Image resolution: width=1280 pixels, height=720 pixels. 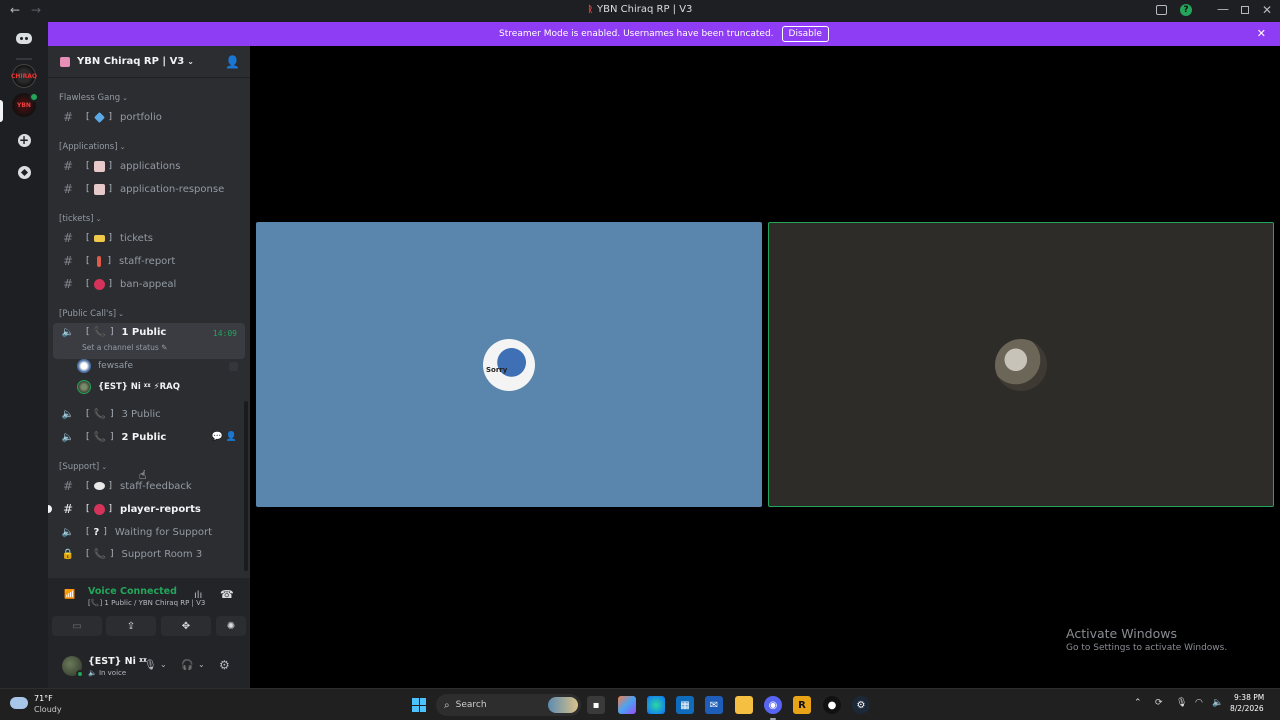 I want to click on signal-strength-icon: 📶, so click(x=69, y=595).